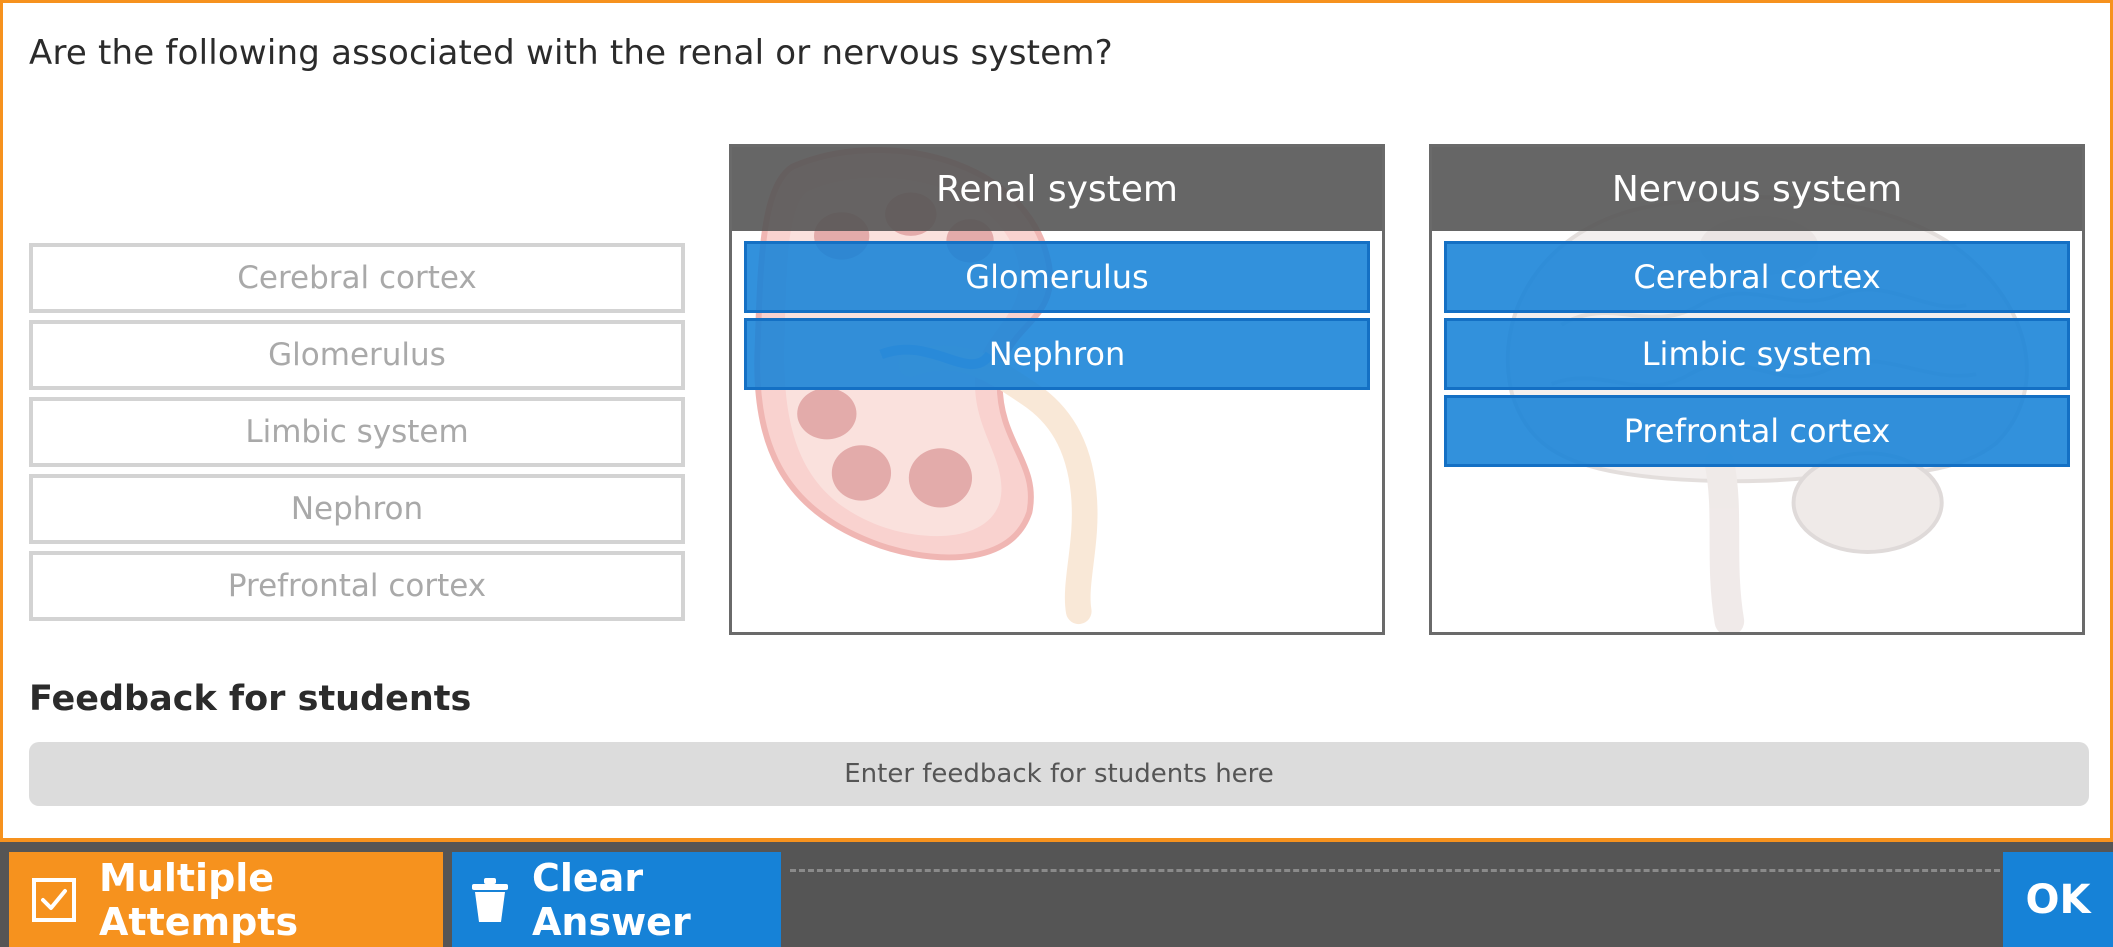 This screenshot has width=2113, height=947. What do you see at coordinates (357, 509) in the screenshot?
I see `source-item: Nephron` at bounding box center [357, 509].